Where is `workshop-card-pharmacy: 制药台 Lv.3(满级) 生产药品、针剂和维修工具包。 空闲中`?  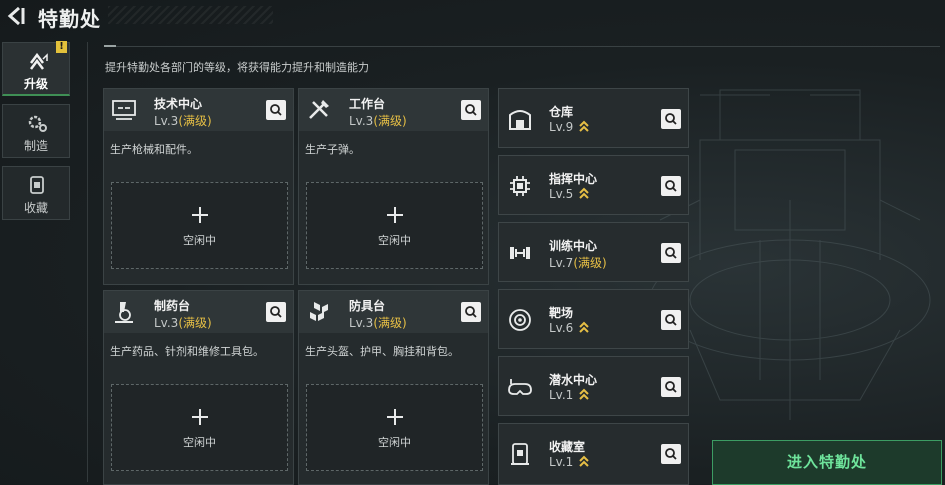
workshop-card-pharmacy: 制药台 Lv.3(满级) 生产药品、针剂和维修工具包。 空闲中 is located at coordinates (198, 387).